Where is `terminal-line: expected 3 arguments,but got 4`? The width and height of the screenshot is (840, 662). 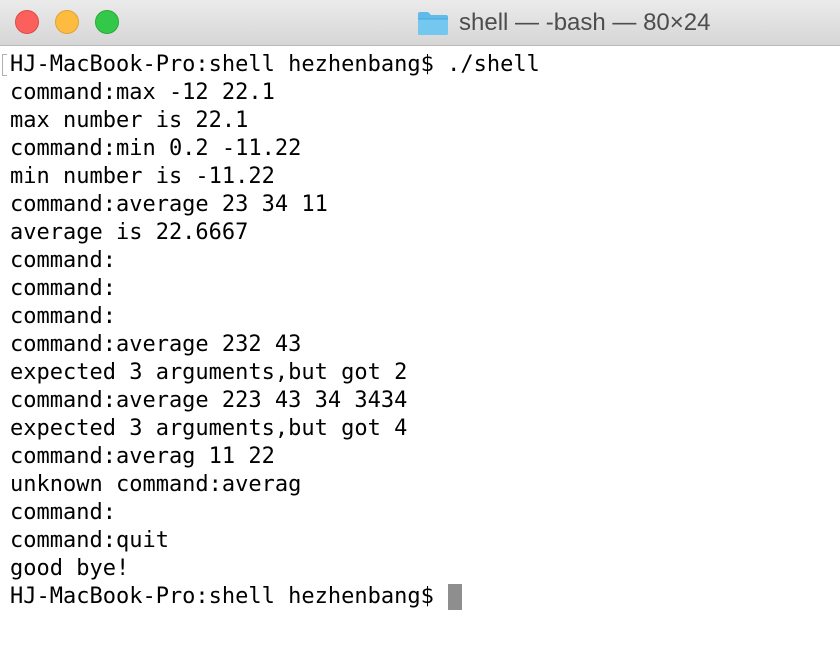 terminal-line: expected 3 arguments,but got 4 is located at coordinates (209, 428).